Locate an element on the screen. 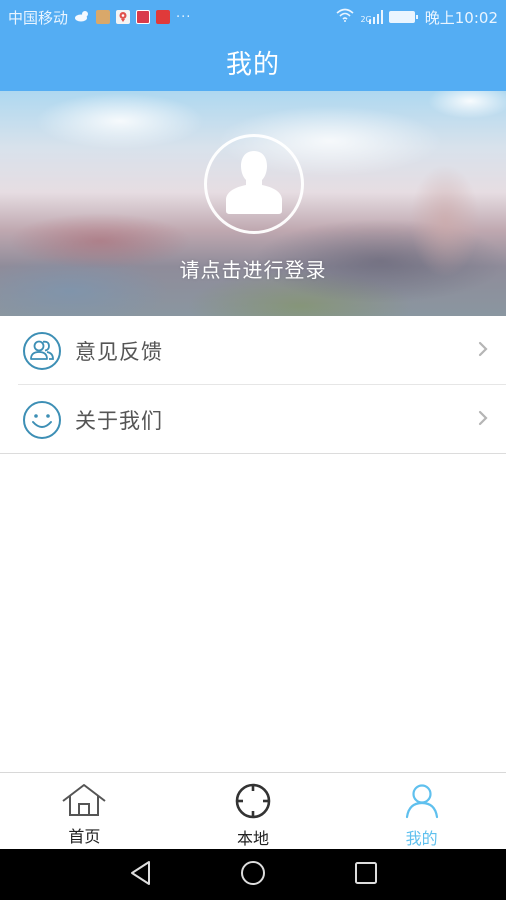 The height and width of the screenshot is (900, 506). back-button is located at coordinates (141, 875).